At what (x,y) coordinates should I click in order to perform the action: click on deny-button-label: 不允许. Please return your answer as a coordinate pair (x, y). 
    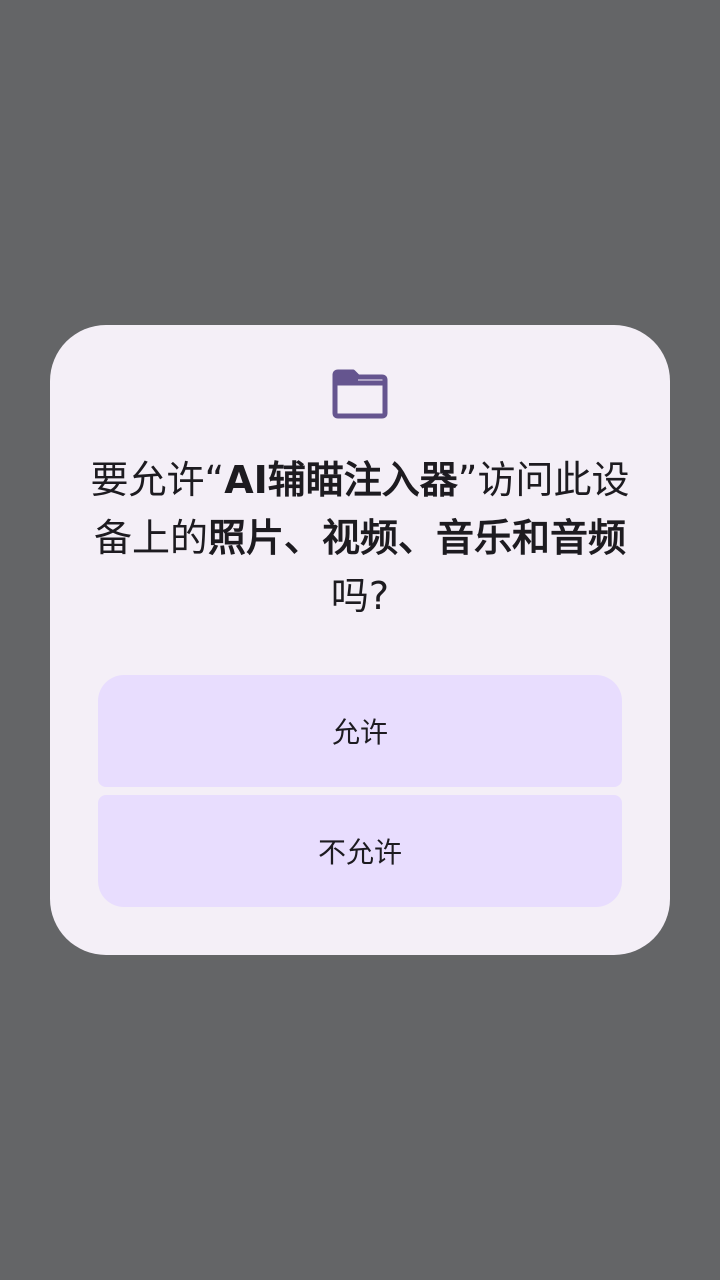
    Looking at the image, I should click on (359, 852).